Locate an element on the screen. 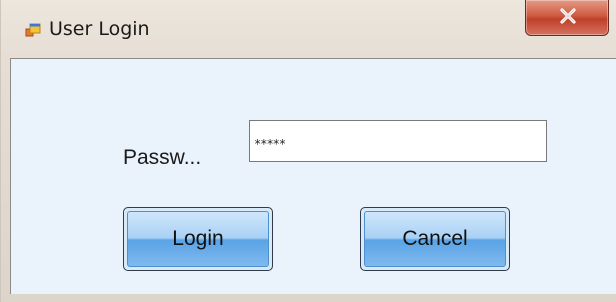 Image resolution: width=616 pixels, height=302 pixels. cancel-button-label: Cancel is located at coordinates (435, 239).